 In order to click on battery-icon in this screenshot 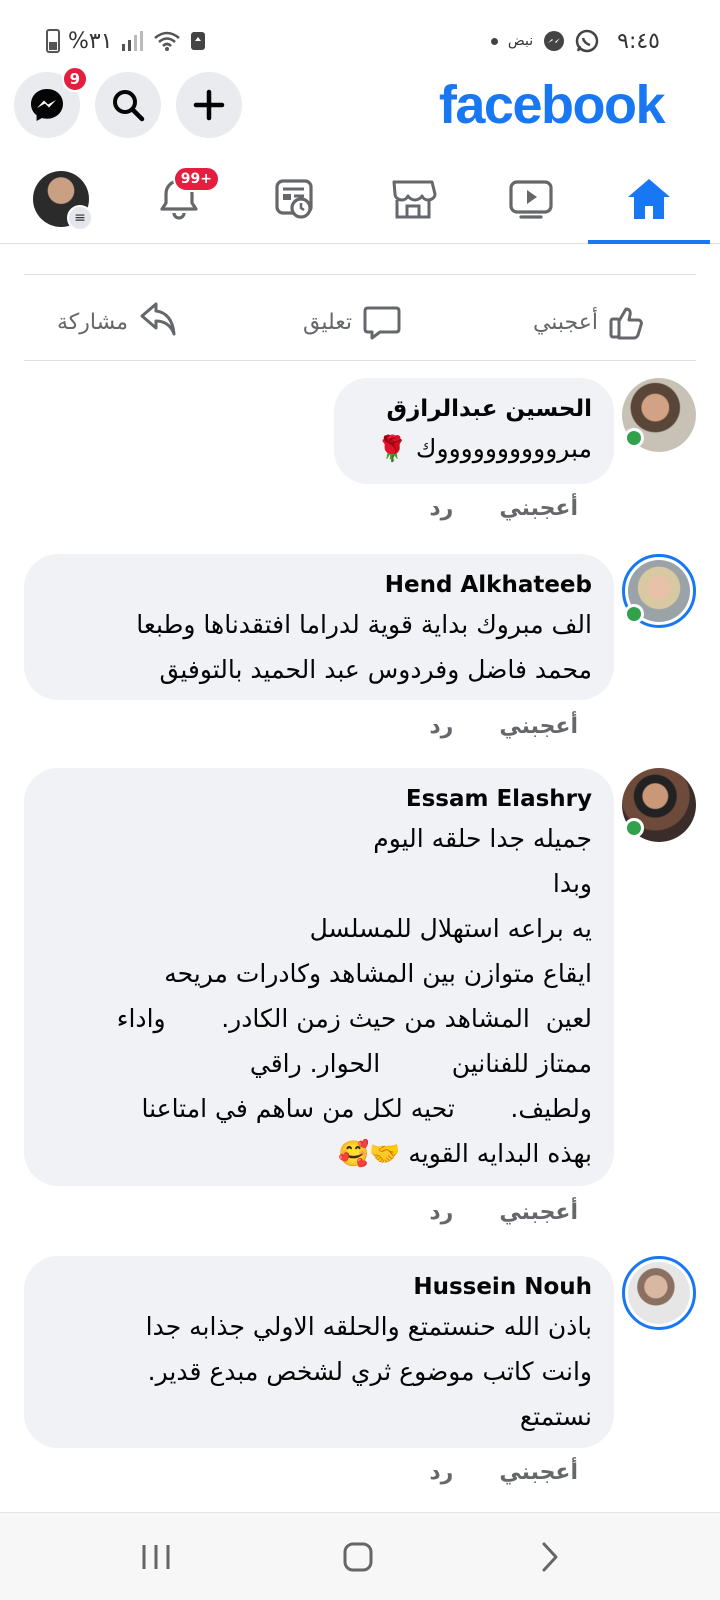, I will do `click(53, 41)`.